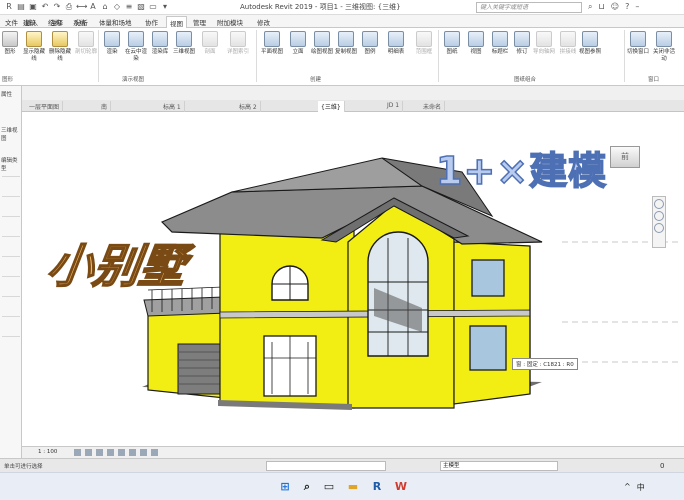 The image size is (684, 500). Describe the element at coordinates (47, 452) in the screenshot. I see `view-scale: 1 : 100` at that location.